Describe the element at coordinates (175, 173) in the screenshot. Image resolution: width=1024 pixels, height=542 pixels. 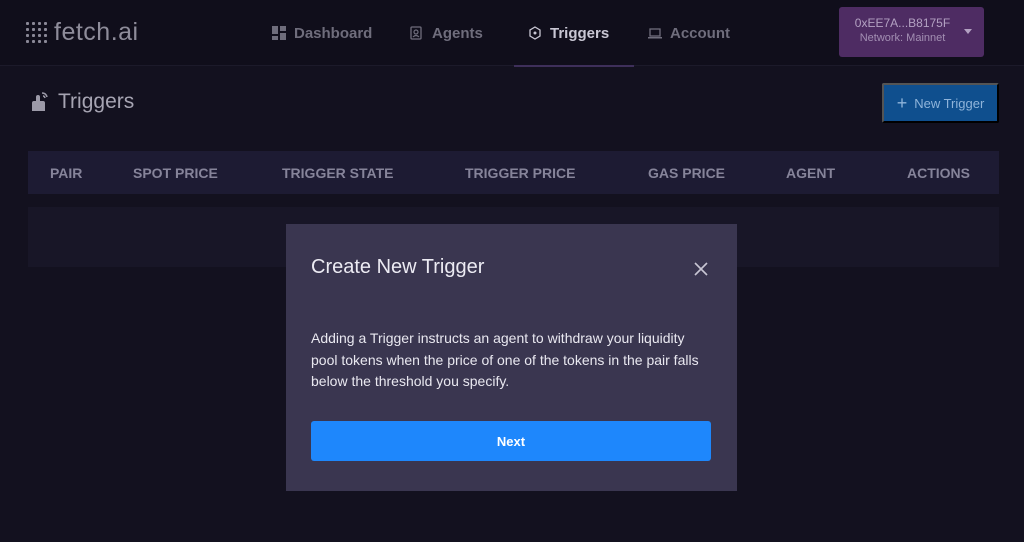
I see `column-header-spot-price: SPOT PRICE` at that location.